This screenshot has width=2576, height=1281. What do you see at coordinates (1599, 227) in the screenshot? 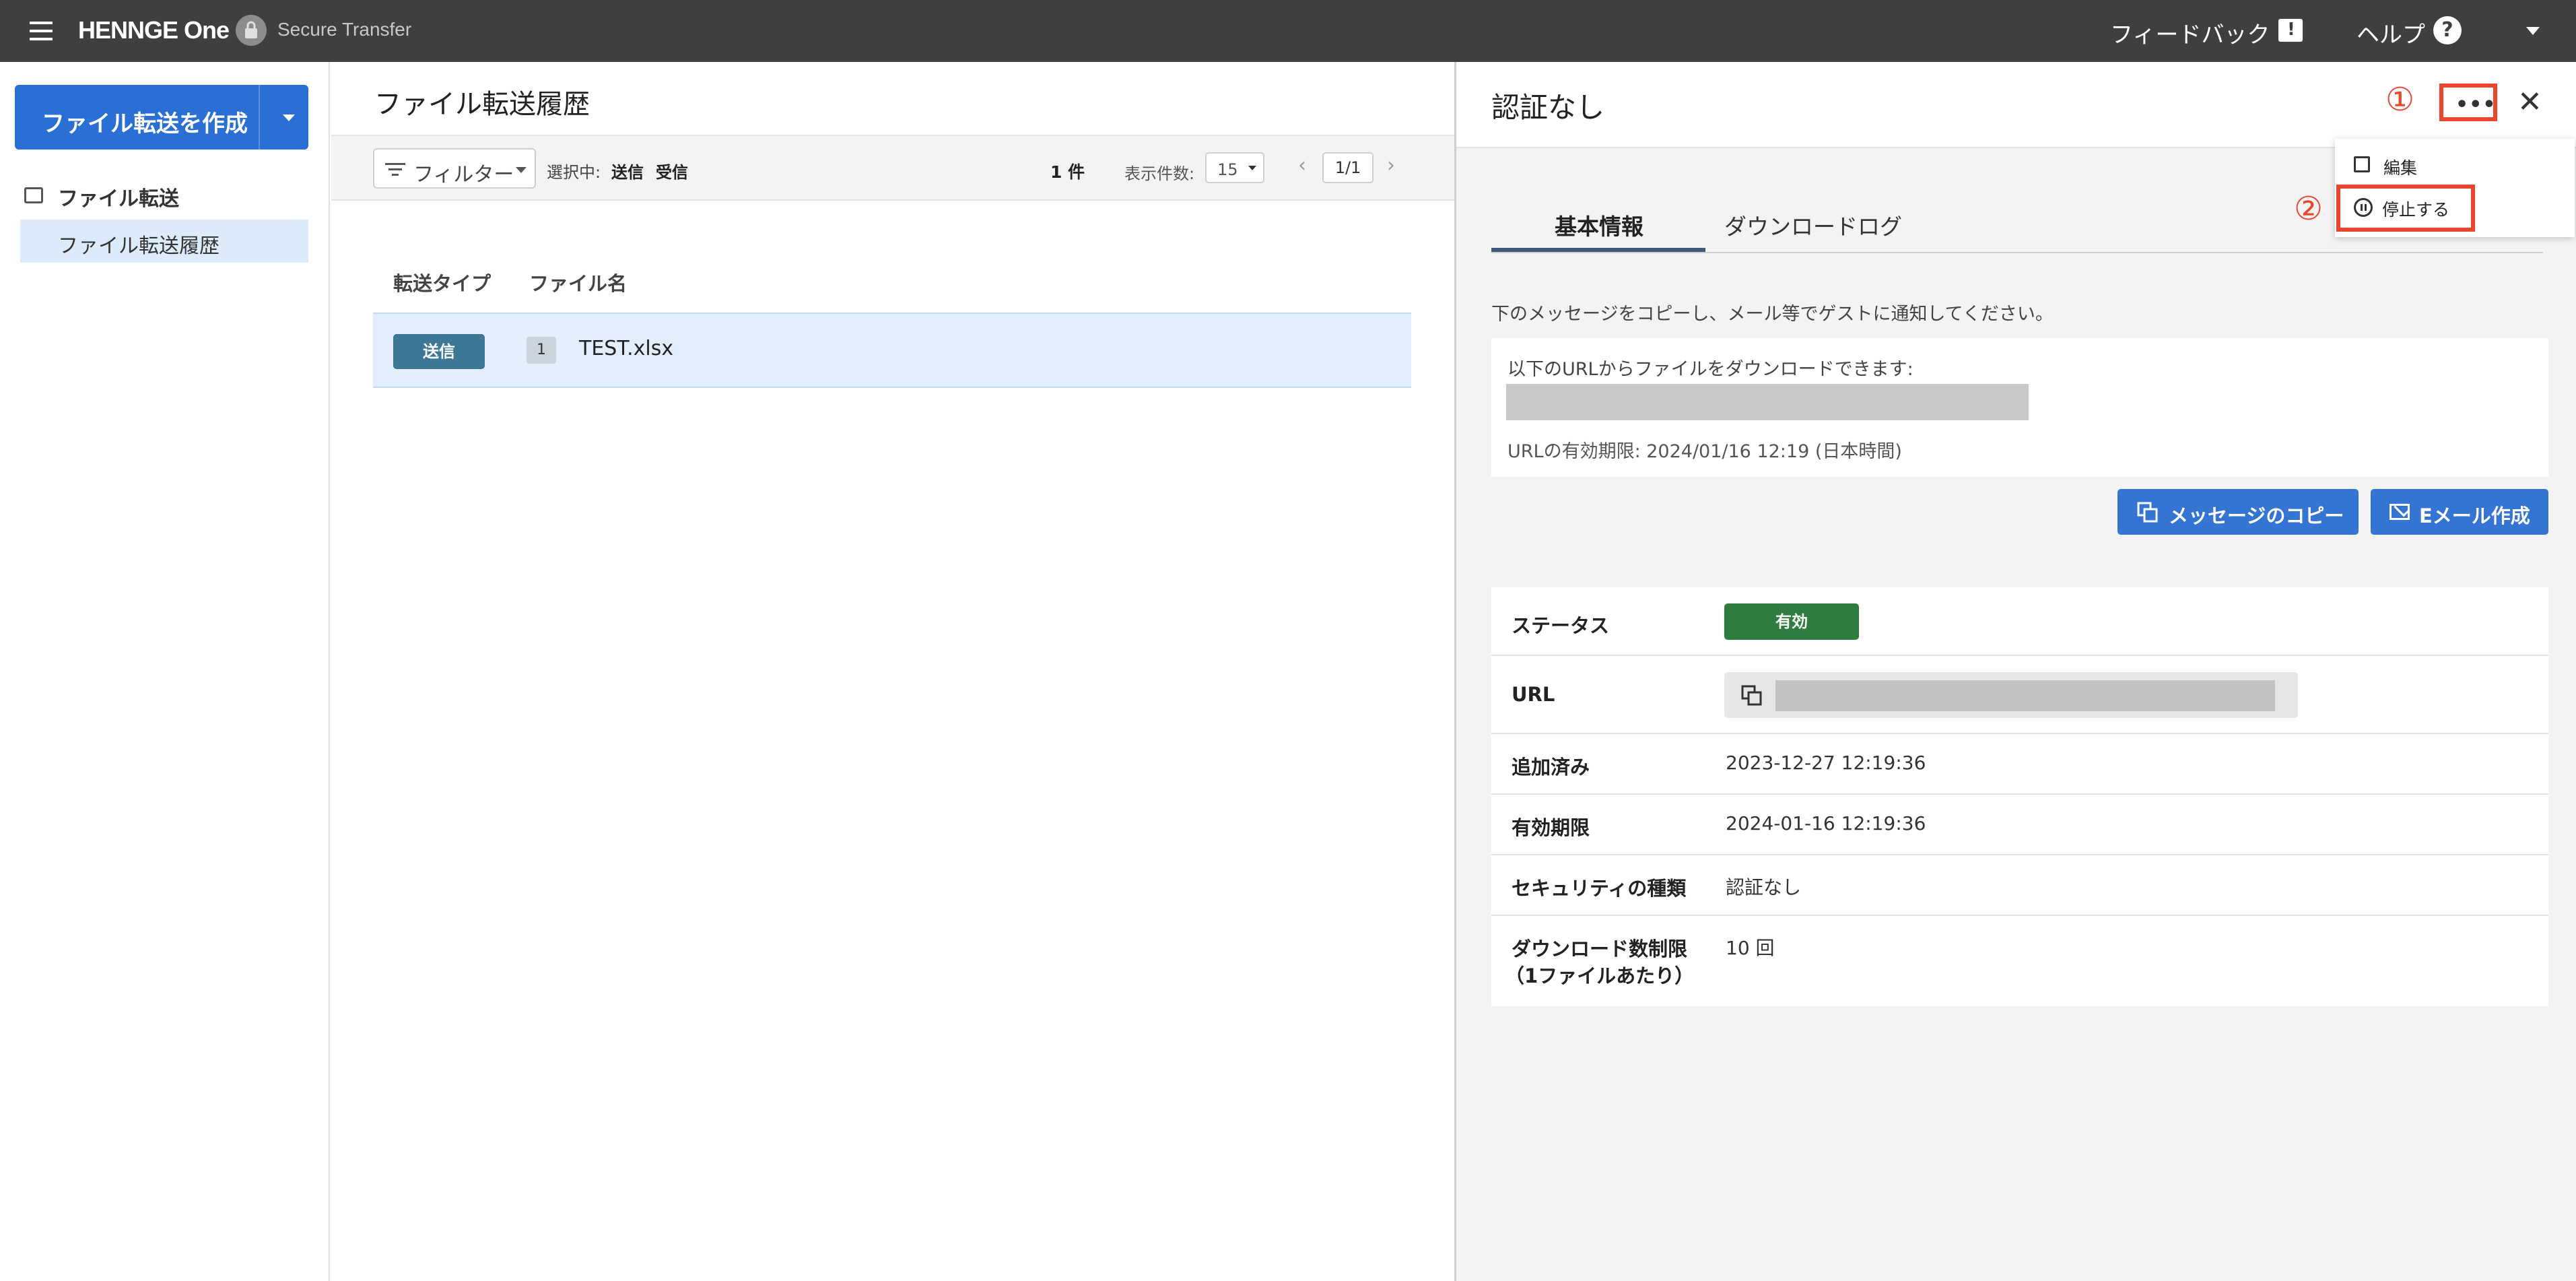
I see `tab-label: 基本情報` at bounding box center [1599, 227].